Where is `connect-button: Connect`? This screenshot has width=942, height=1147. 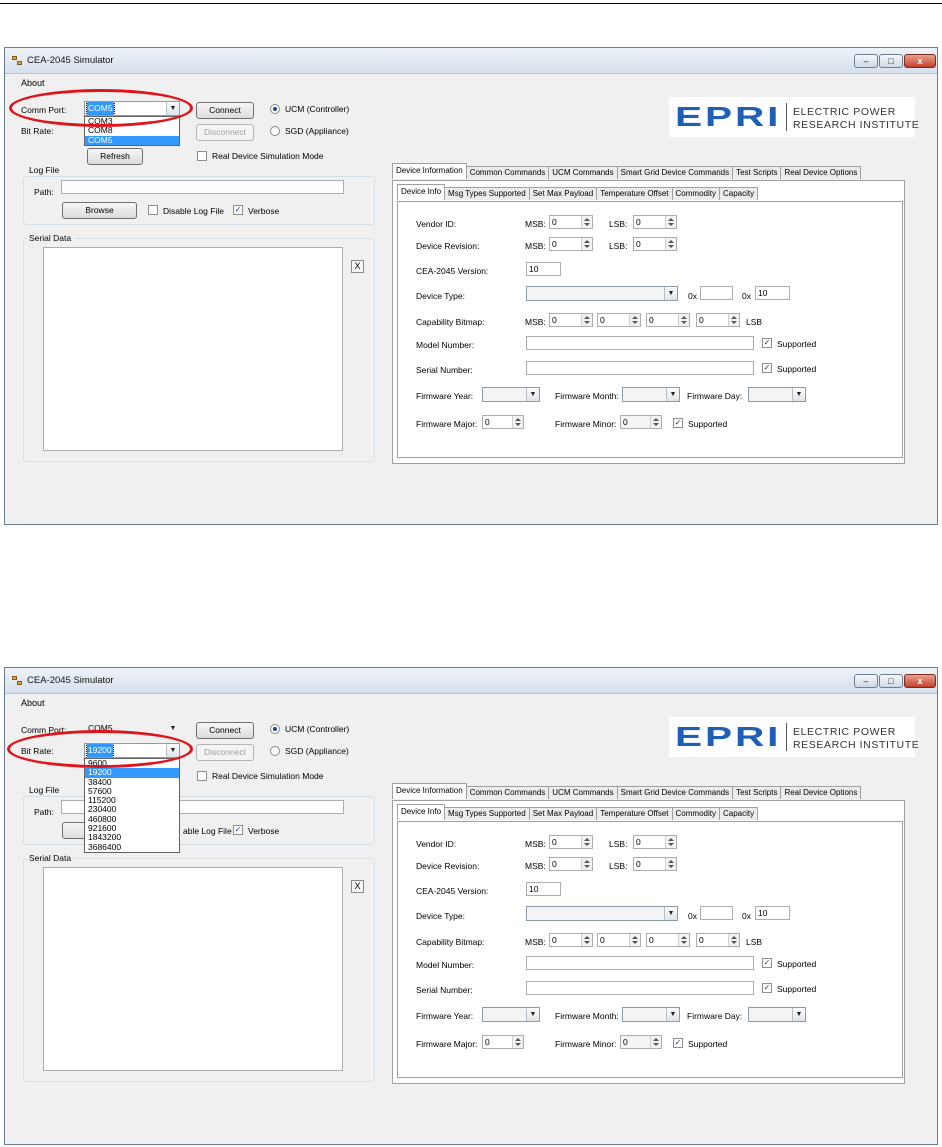
connect-button: Connect is located at coordinates (225, 730).